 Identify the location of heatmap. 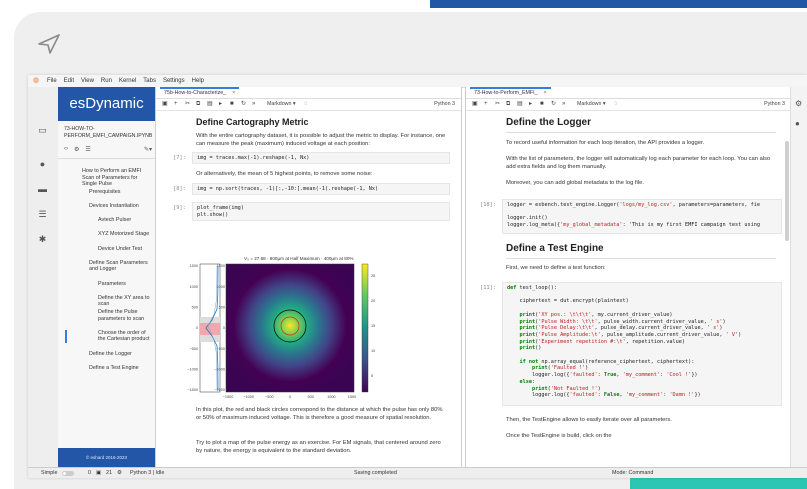
(290, 328).